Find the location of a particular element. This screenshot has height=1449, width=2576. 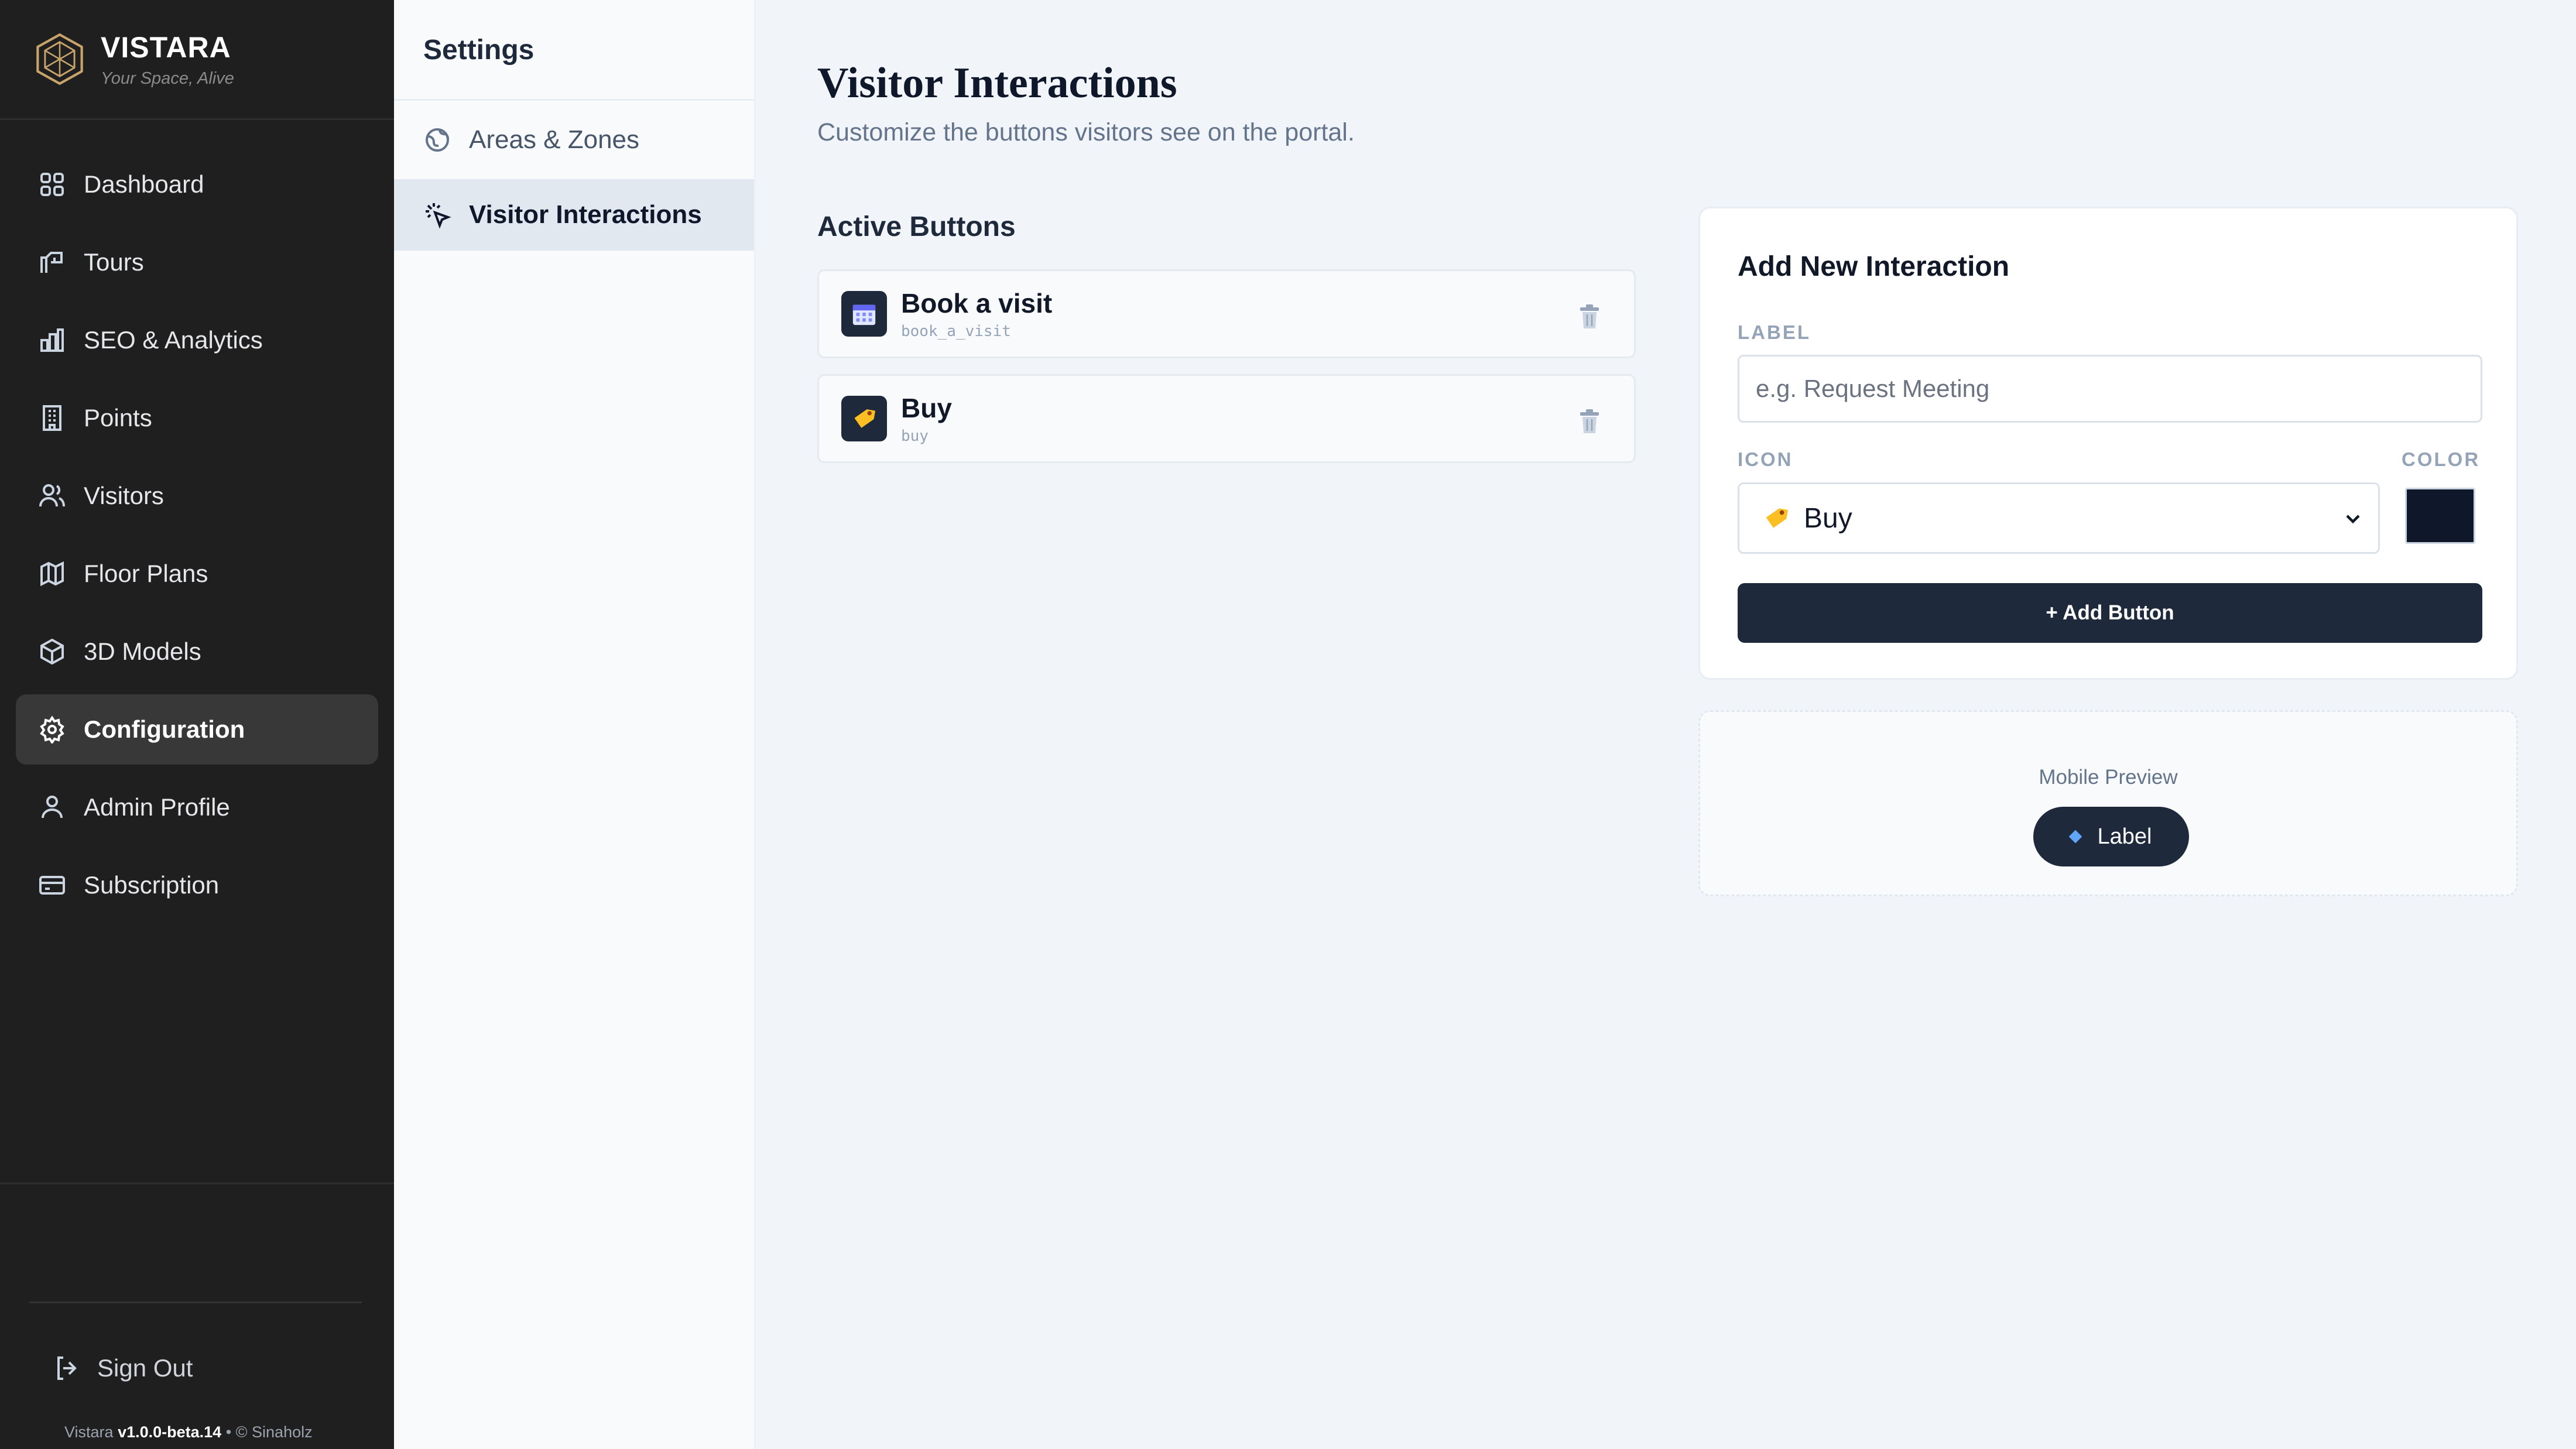

version-info: Vistara v1.0.0-beta.14 • © Sinaholz is located at coordinates (188, 1432).